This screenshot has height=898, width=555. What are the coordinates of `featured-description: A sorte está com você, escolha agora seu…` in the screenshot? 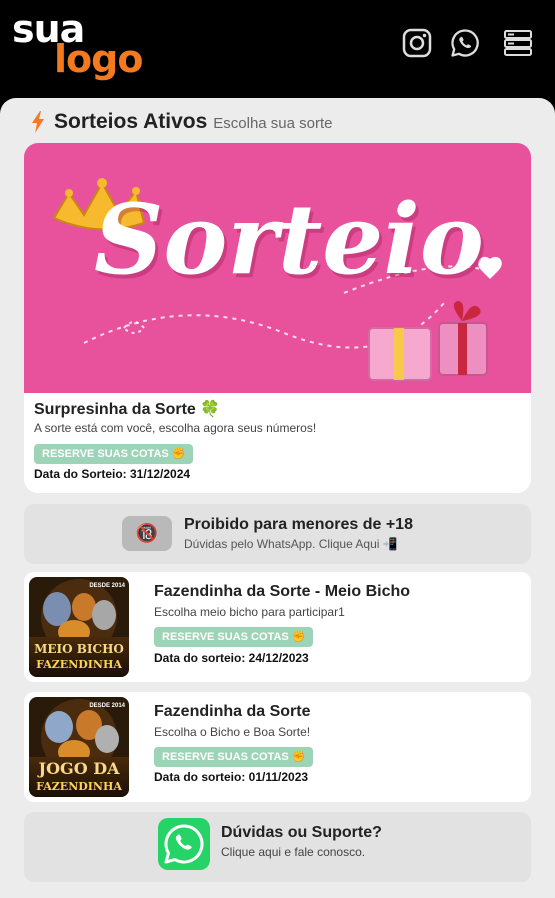 It's located at (175, 428).